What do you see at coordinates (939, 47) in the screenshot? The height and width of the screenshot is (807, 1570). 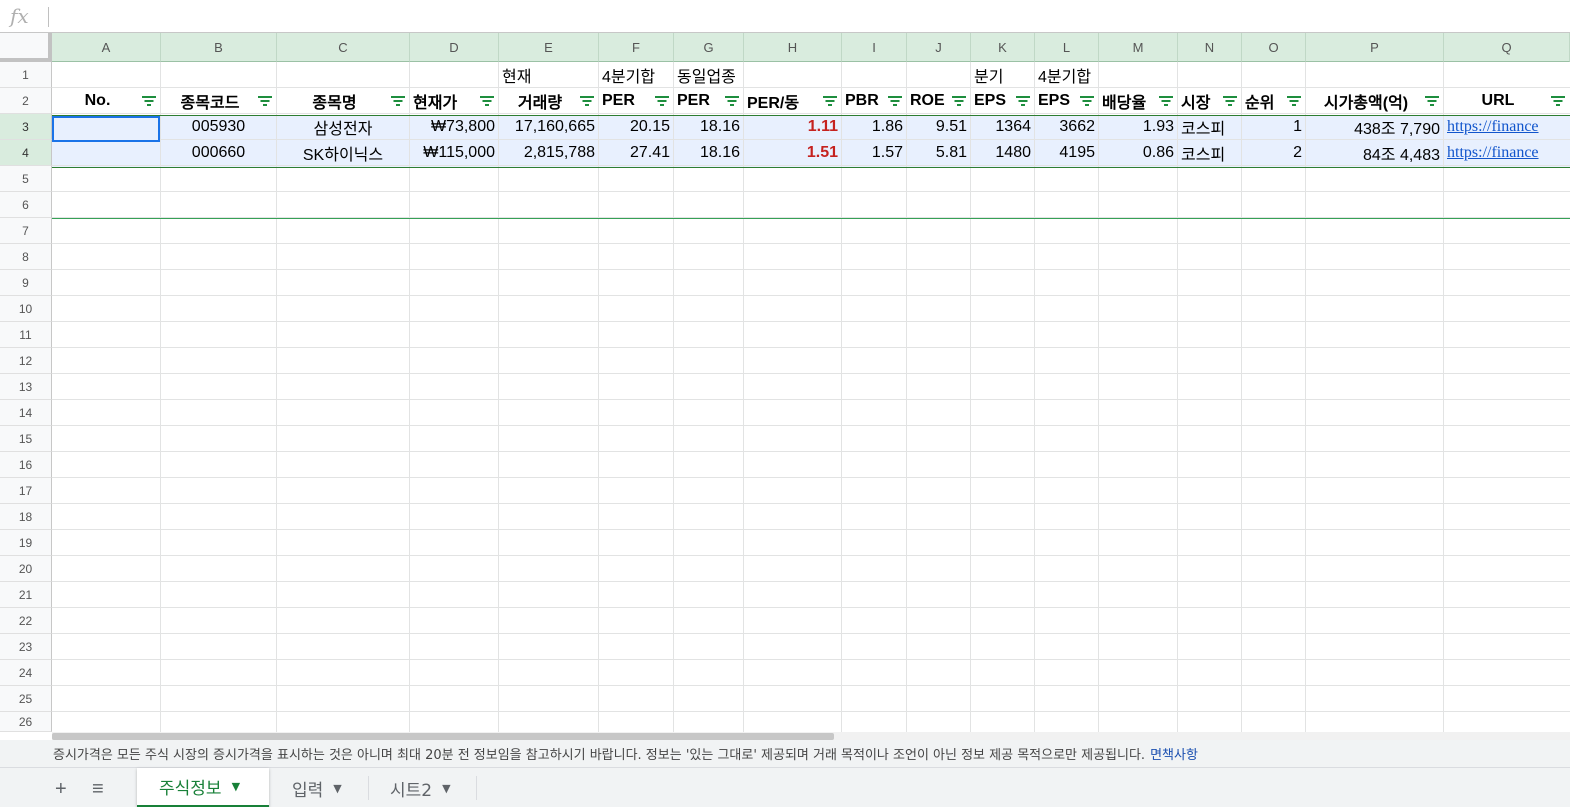 I see `column-header-J: J` at bounding box center [939, 47].